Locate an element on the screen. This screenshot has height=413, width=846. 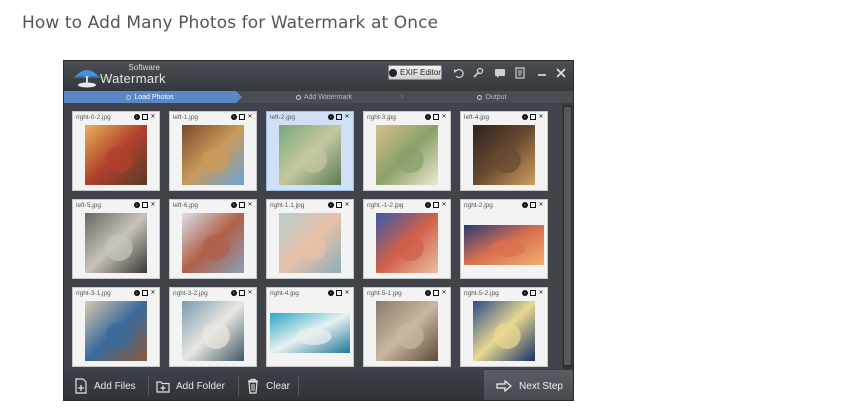
wrench-icon is located at coordinates (478, 73).